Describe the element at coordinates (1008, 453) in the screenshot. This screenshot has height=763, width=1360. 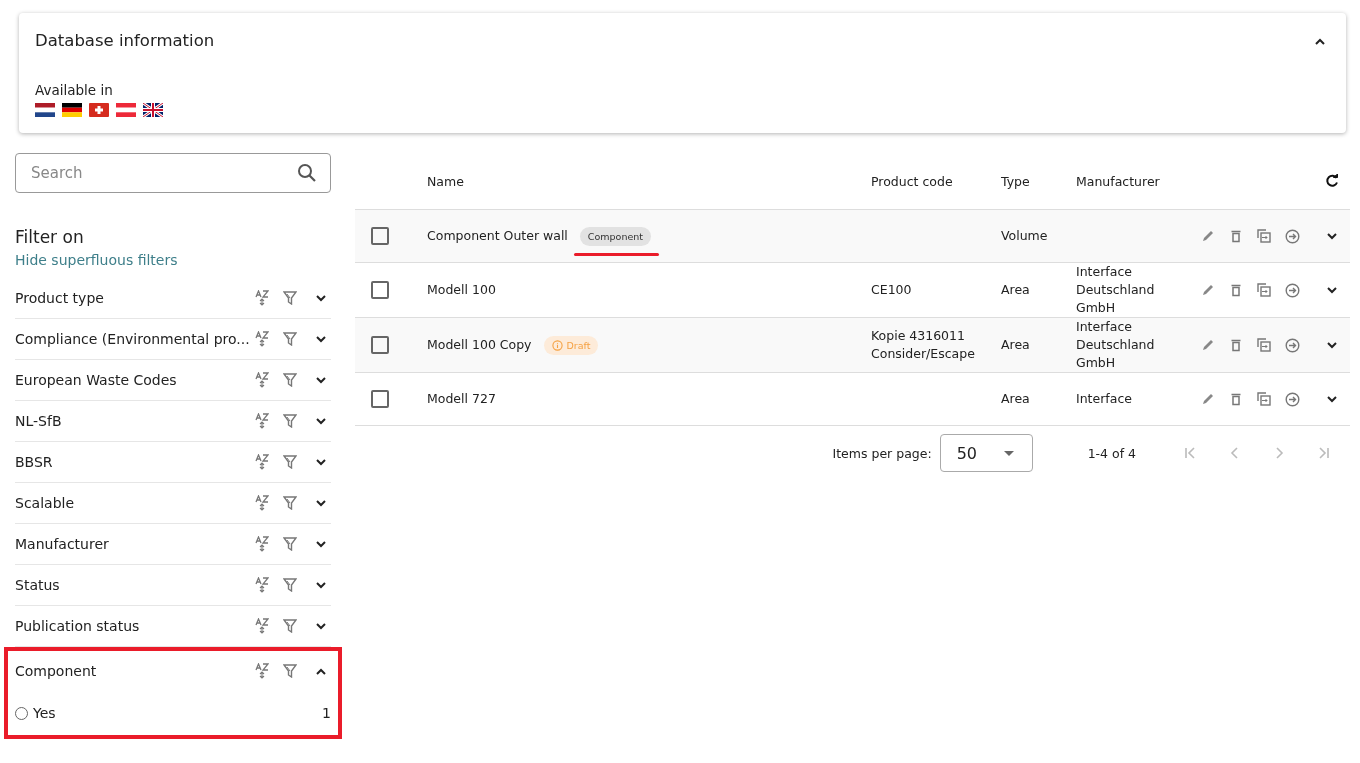
I see `caret-icon` at that location.